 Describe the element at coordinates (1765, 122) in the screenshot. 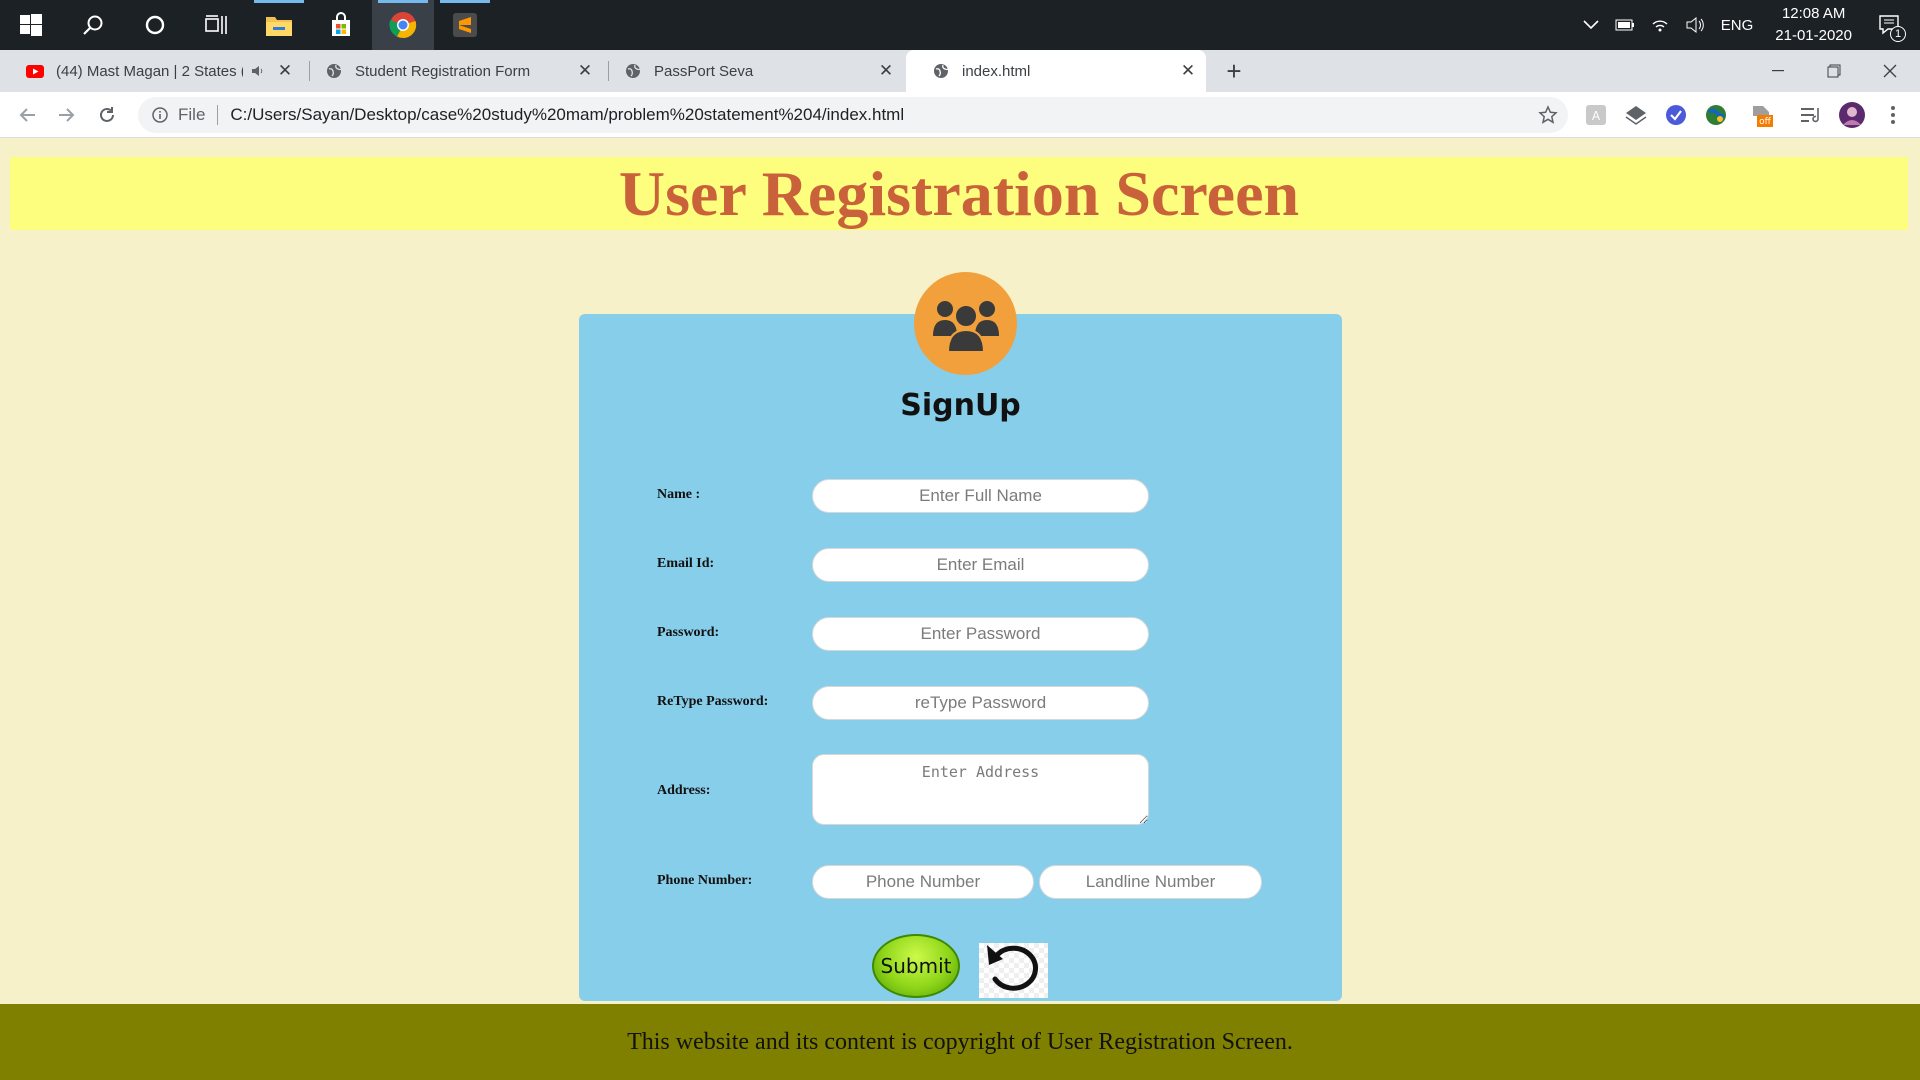

I see `svg-text: off` at that location.